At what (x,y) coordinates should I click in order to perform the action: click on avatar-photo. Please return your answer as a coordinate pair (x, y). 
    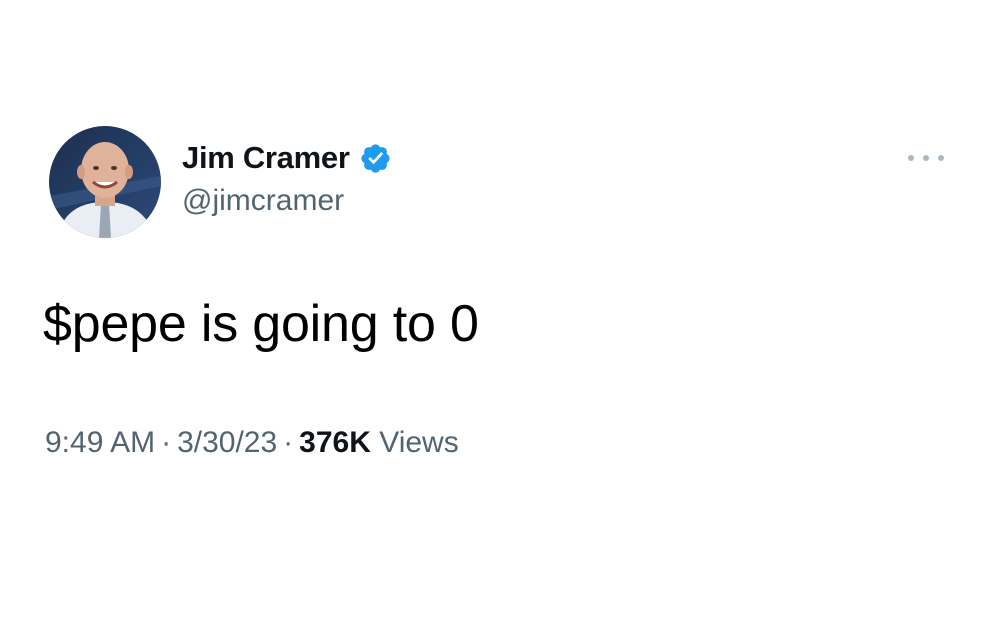
    Looking at the image, I should click on (105, 182).